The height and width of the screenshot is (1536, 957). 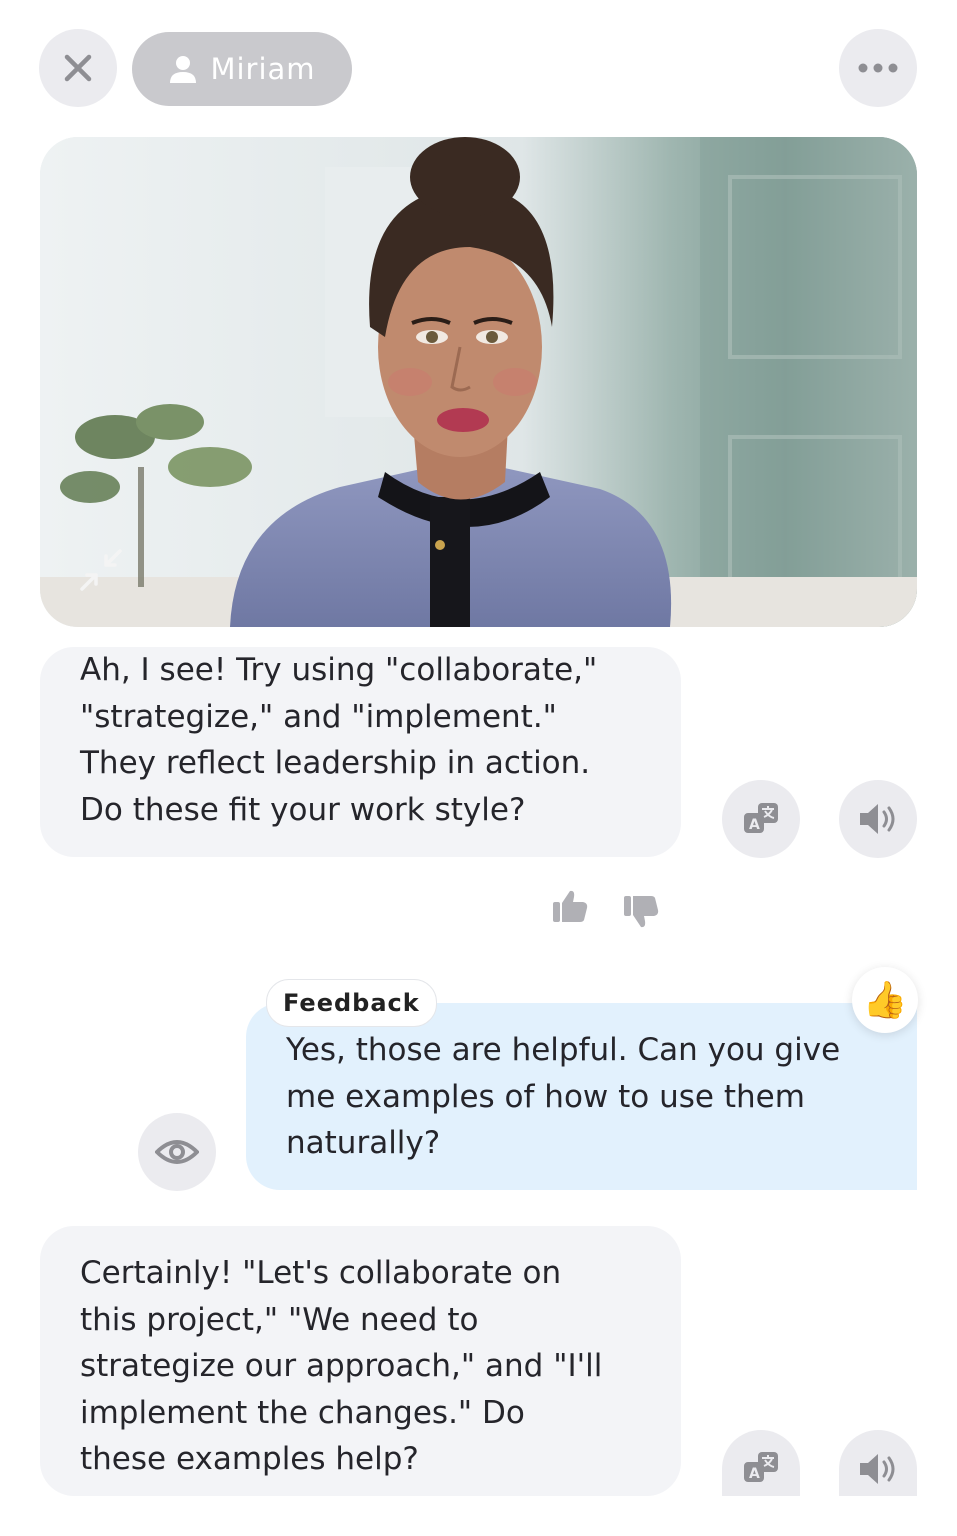 I want to click on feedback-tag: Feedback, so click(x=351, y=1003).